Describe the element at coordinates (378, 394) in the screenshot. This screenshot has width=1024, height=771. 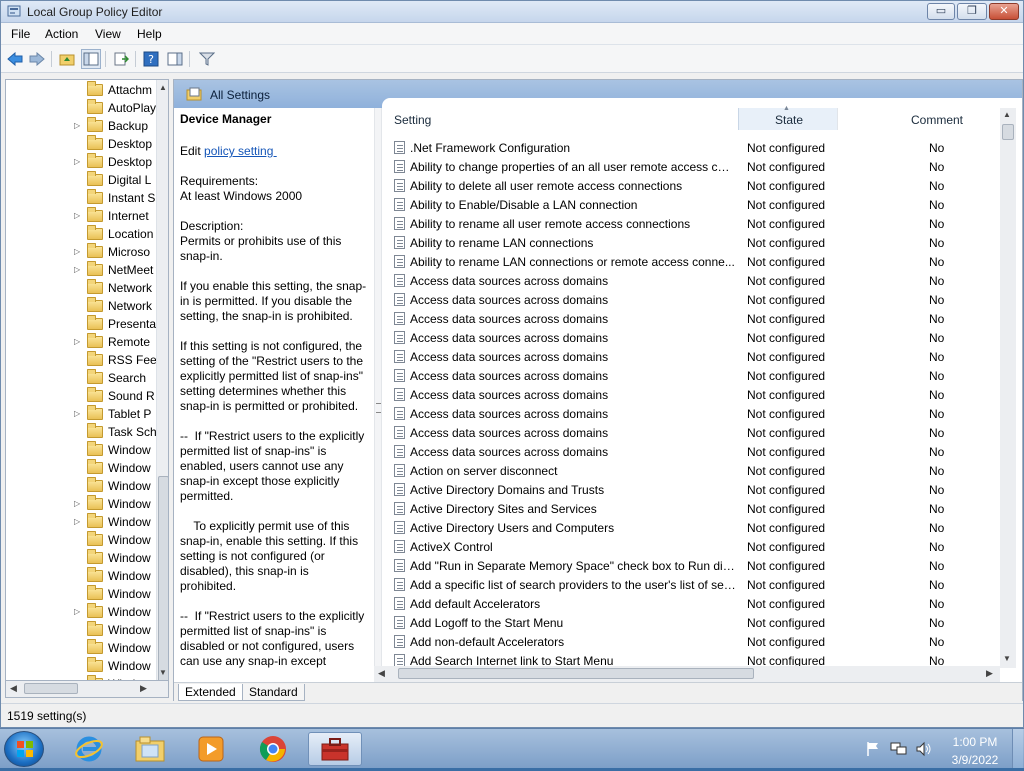
I see `pane-splitter` at that location.